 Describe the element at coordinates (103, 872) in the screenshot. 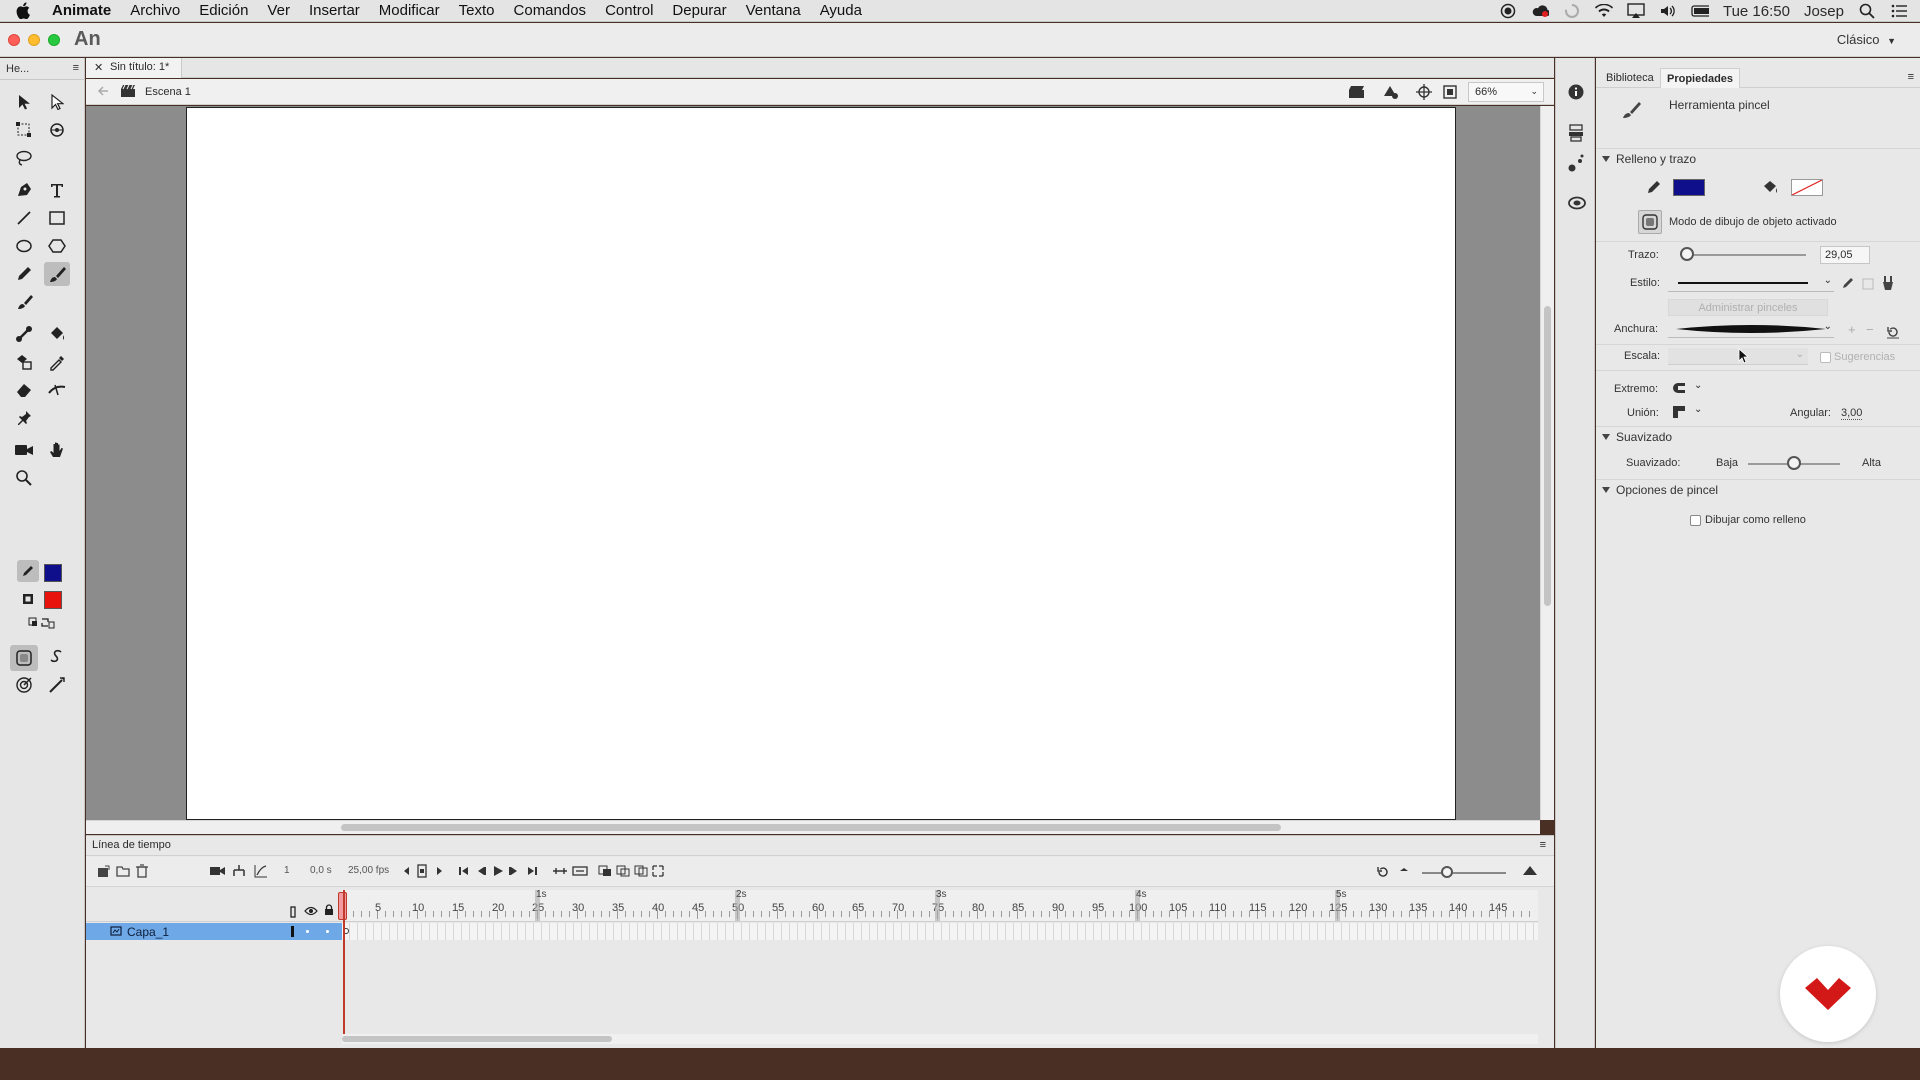

I see `new-layer-icon` at that location.